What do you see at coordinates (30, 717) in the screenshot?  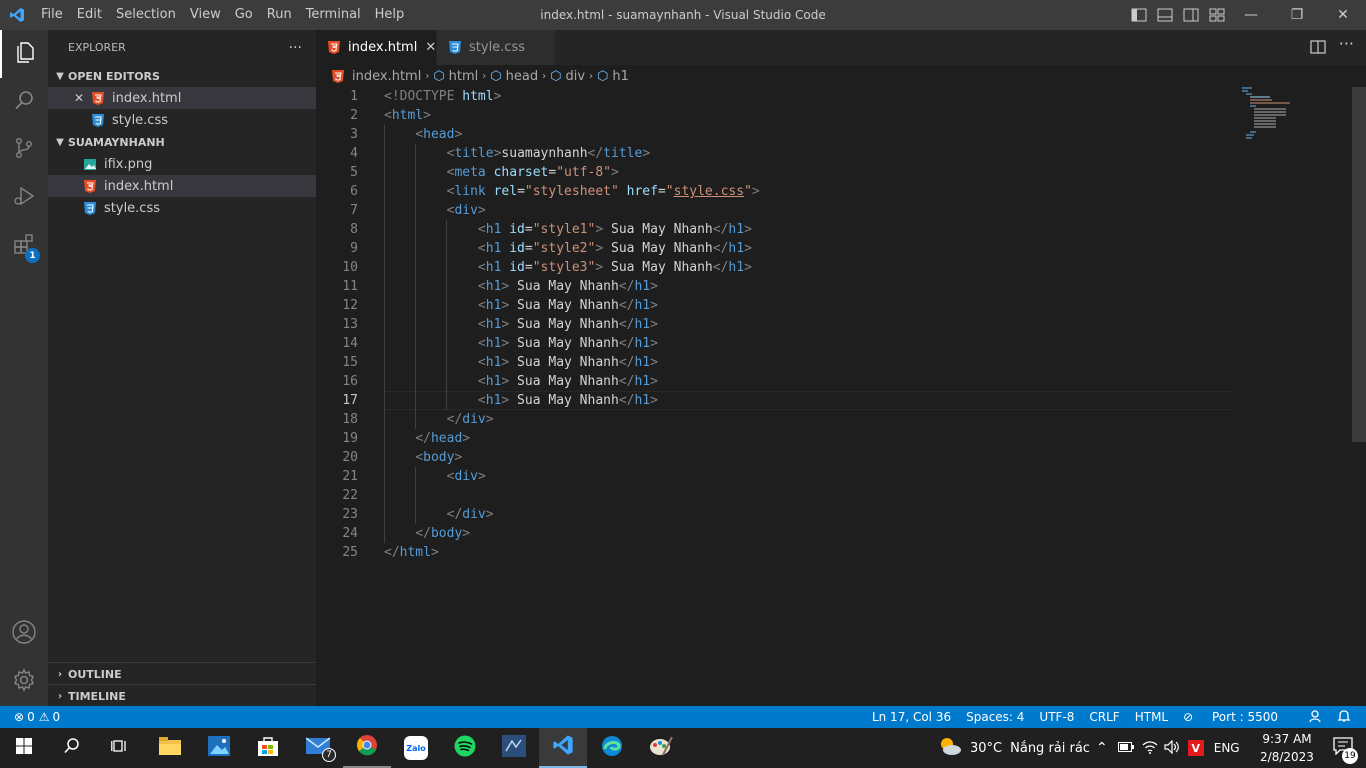 I see `problems-indicator: ⊗ 0 ⚠ 0` at bounding box center [30, 717].